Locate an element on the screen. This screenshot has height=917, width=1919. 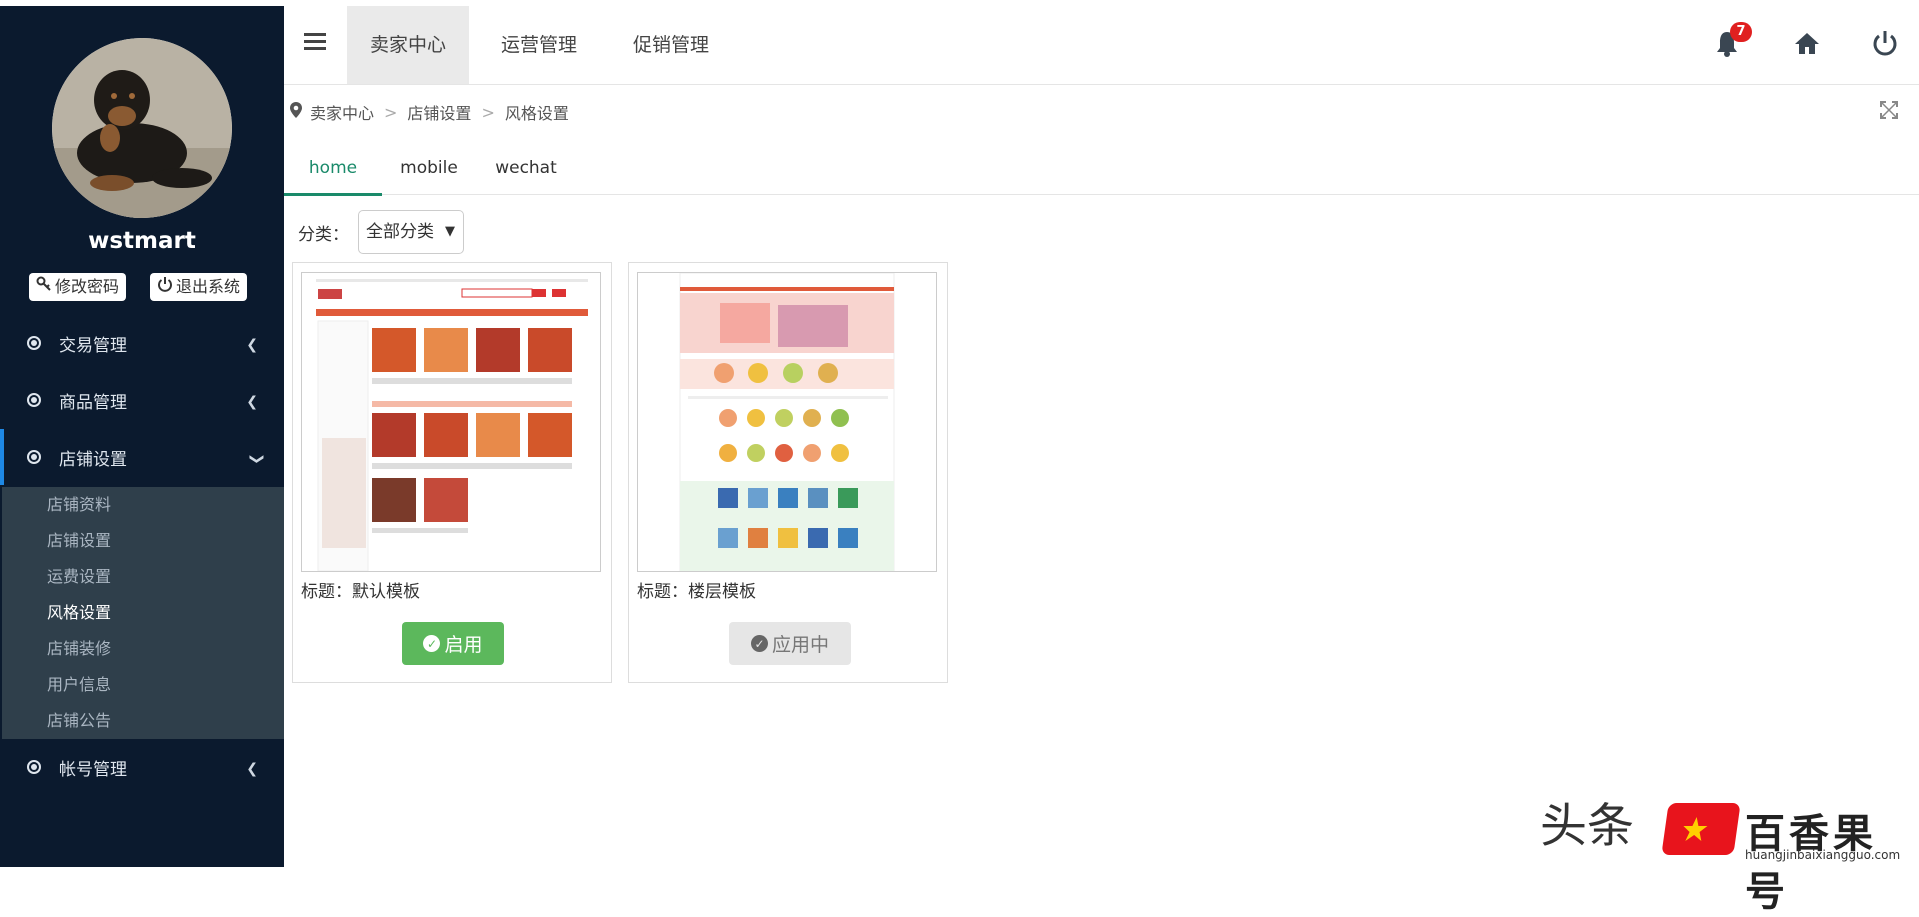
template-card: 标题：楼层模板 ✓ 应用中 is located at coordinates (788, 472).